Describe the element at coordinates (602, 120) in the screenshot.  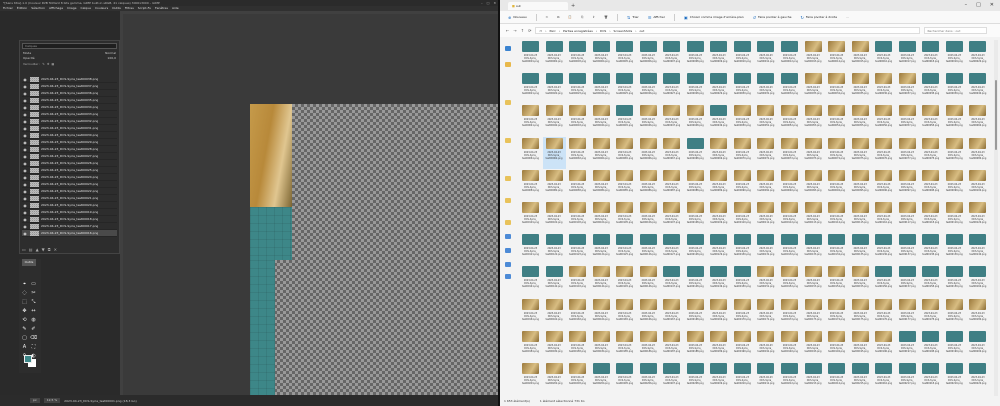
I see `file-tile: 2023-04-23 DCS-Syria_ test00044.png` at that location.